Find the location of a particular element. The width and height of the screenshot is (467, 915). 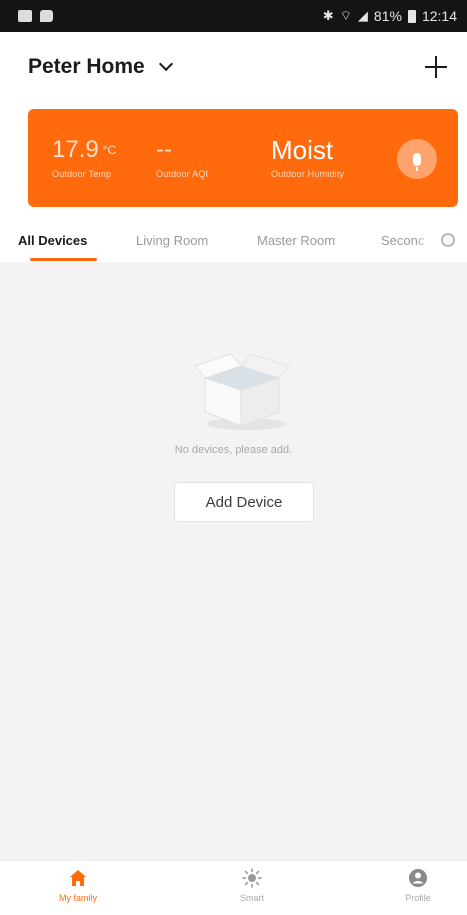

tab-master-room: Master Room is located at coordinates (296, 240).